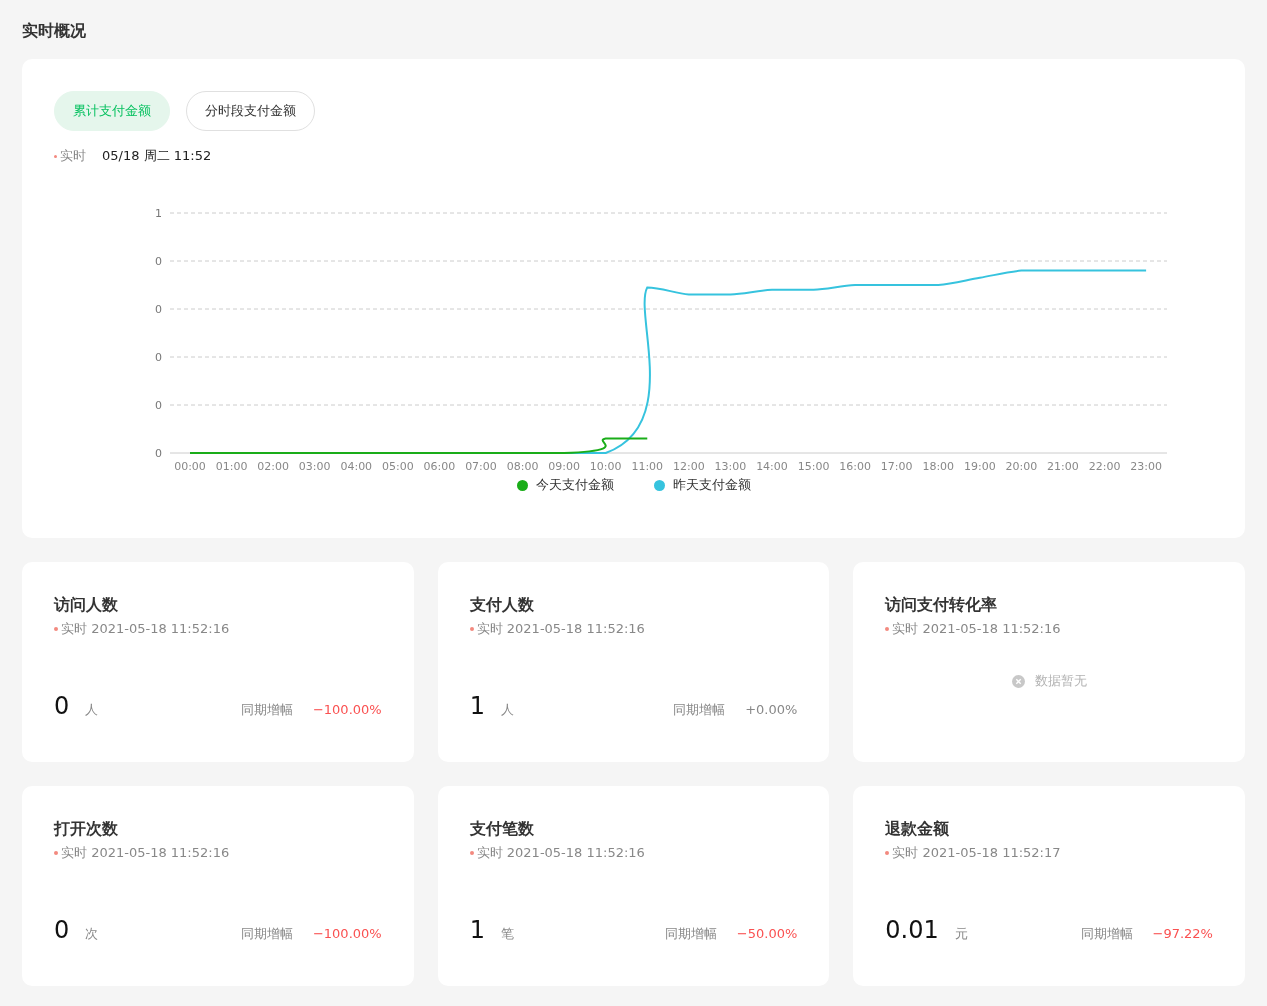  I want to click on stat-unit: 笔, so click(507, 934).